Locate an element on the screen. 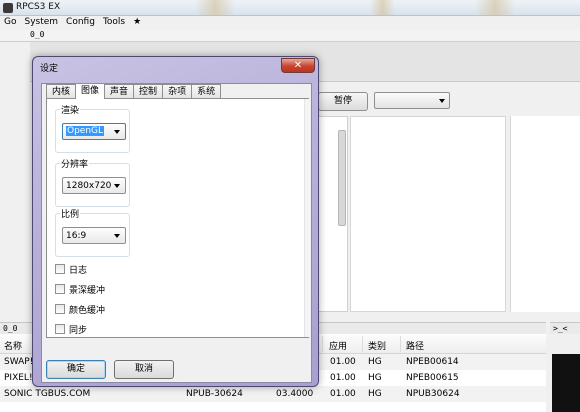 This screenshot has height=412, width=580. ok-button: 确定 is located at coordinates (76, 369).